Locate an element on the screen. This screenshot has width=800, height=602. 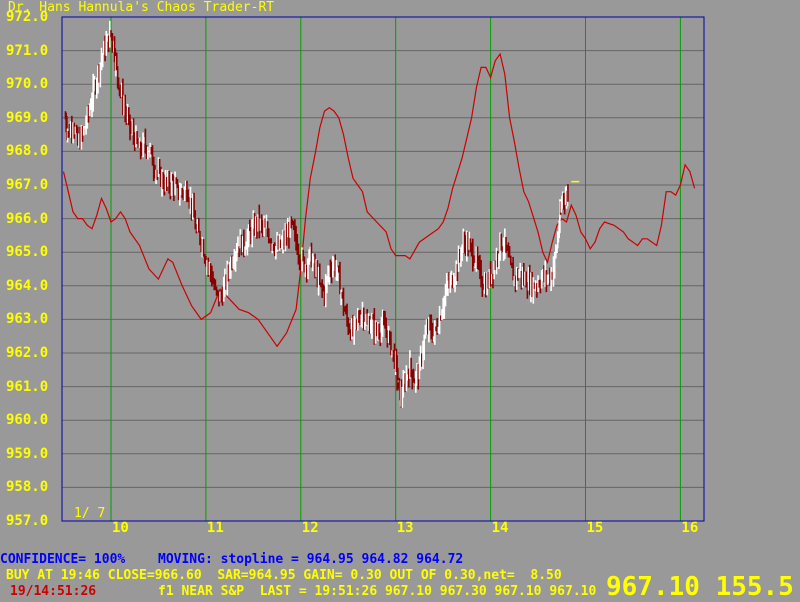
x-tick-label: 10 is located at coordinates (120, 528).